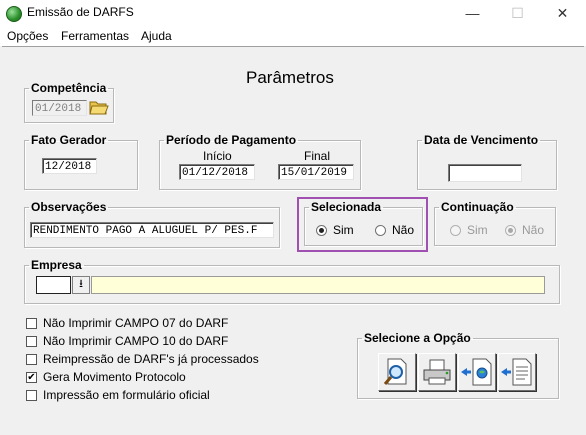 Image resolution: width=586 pixels, height=435 pixels. I want to click on option-label-gera-movimento: Gera Movimento Protocolo, so click(114, 377).